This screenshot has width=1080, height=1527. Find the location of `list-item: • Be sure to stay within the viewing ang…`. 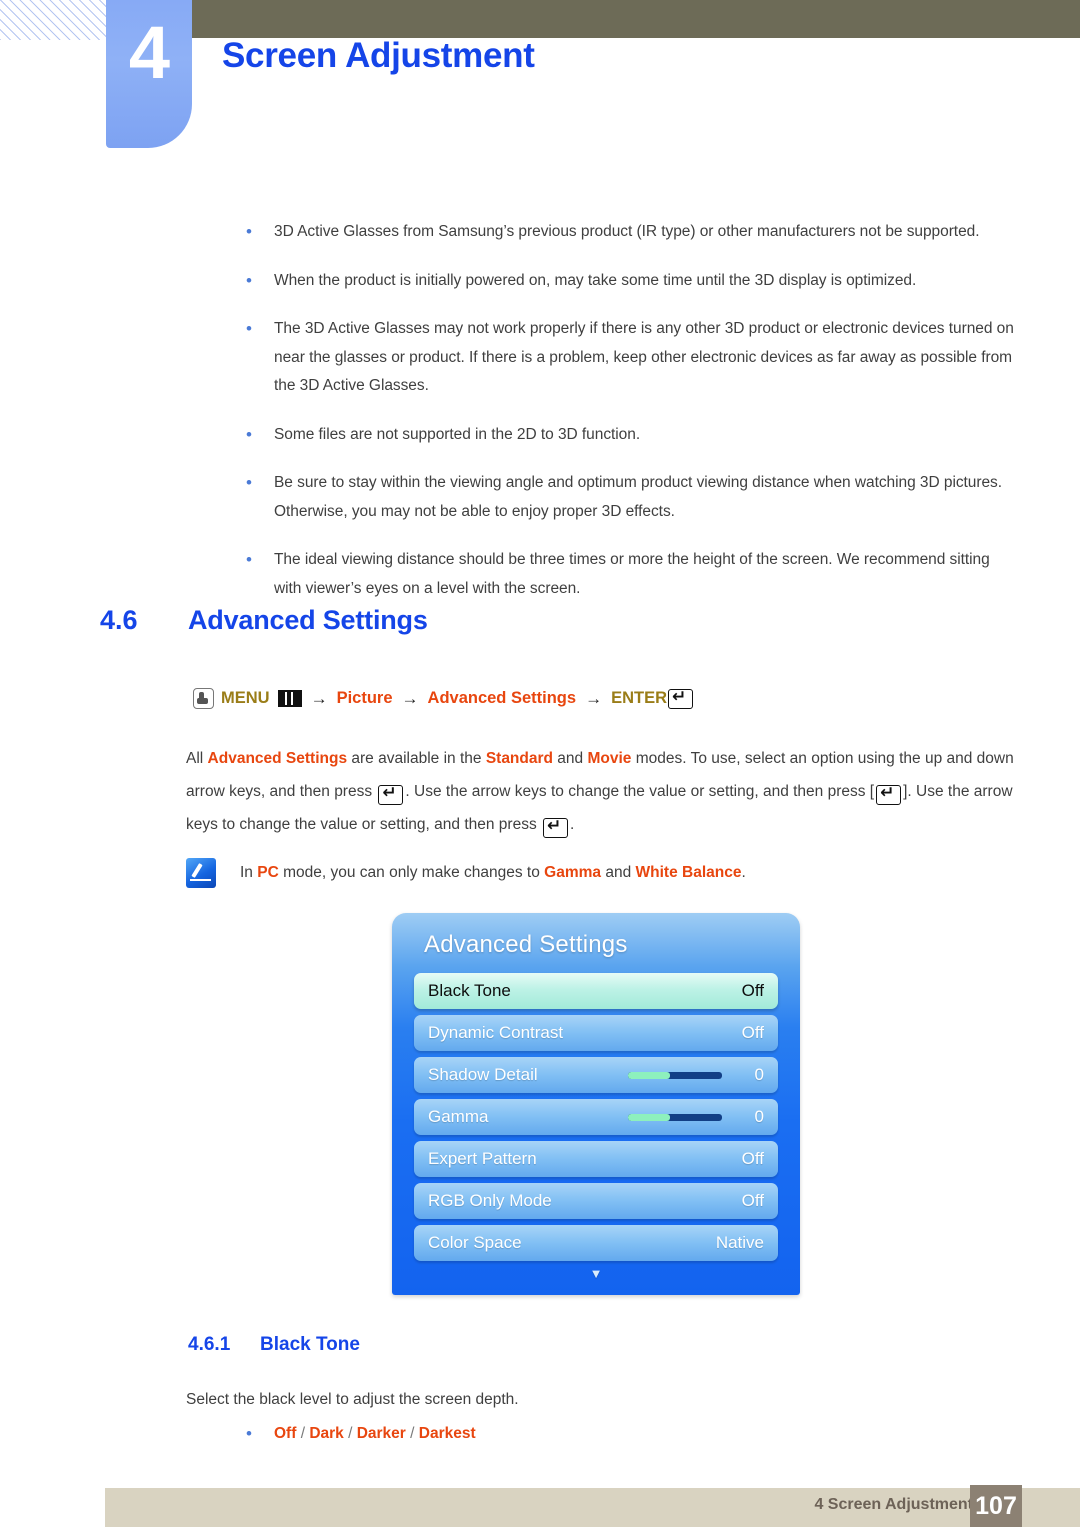

list-item: • Be sure to stay within the viewing ang… is located at coordinates (603, 497).